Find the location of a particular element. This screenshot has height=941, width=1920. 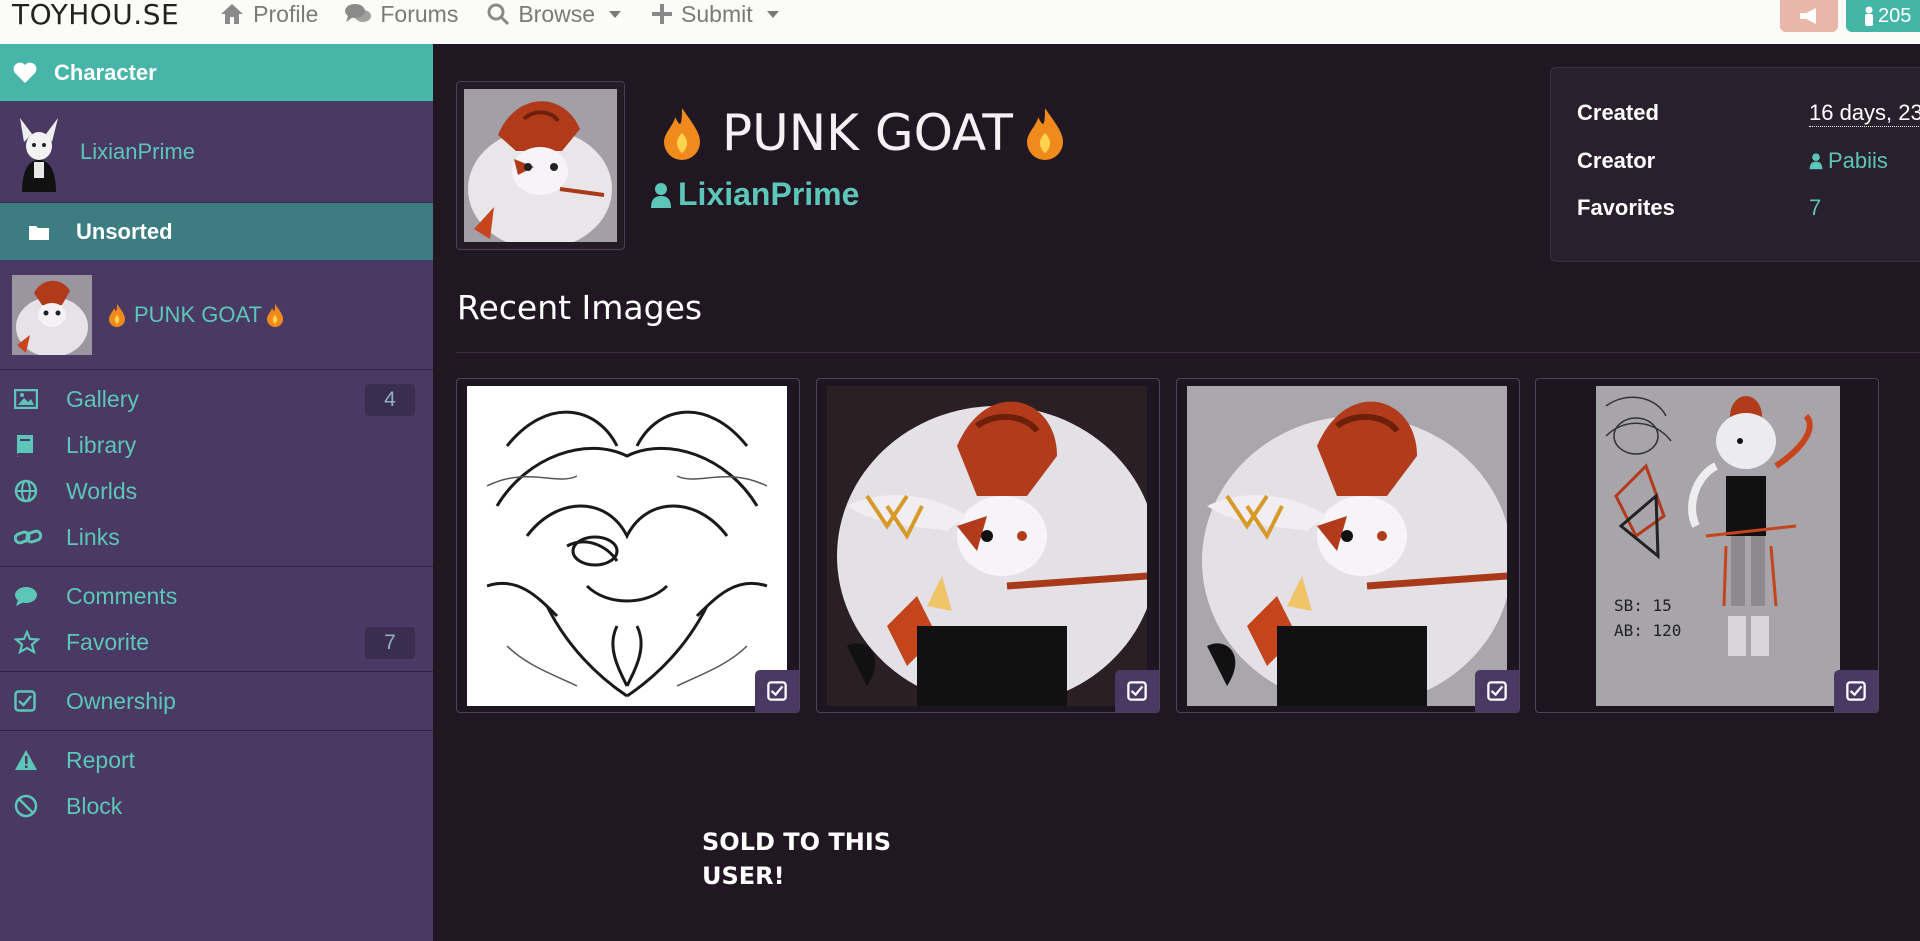

sidebar-username: LixianPrime is located at coordinates (137, 151).